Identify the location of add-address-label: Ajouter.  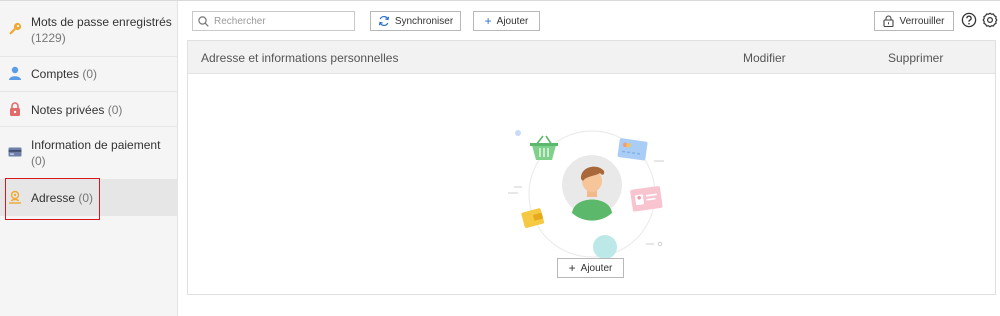
(596, 268).